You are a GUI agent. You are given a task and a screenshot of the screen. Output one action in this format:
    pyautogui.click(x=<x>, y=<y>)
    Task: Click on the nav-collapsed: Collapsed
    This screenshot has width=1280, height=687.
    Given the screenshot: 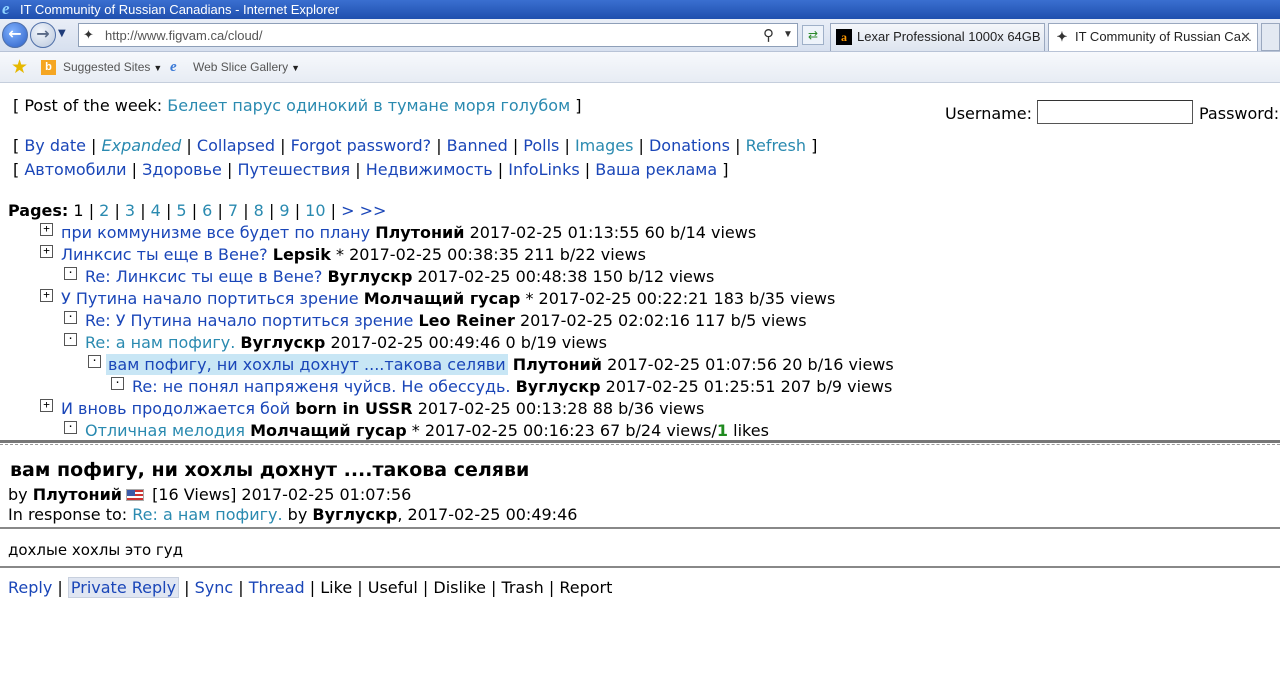 What is the action you would take?
    pyautogui.click(x=236, y=145)
    